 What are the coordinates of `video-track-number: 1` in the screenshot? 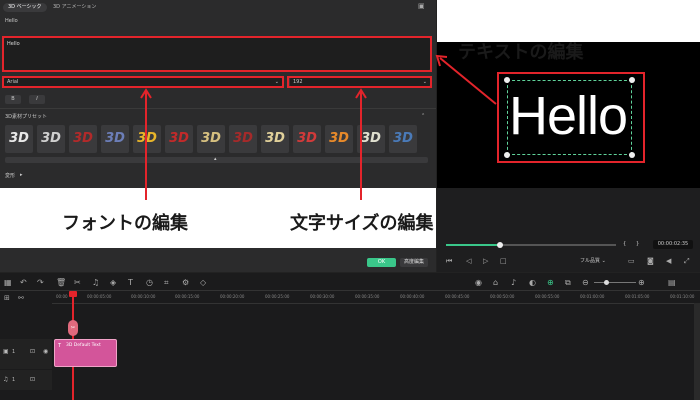 It's located at (14, 352).